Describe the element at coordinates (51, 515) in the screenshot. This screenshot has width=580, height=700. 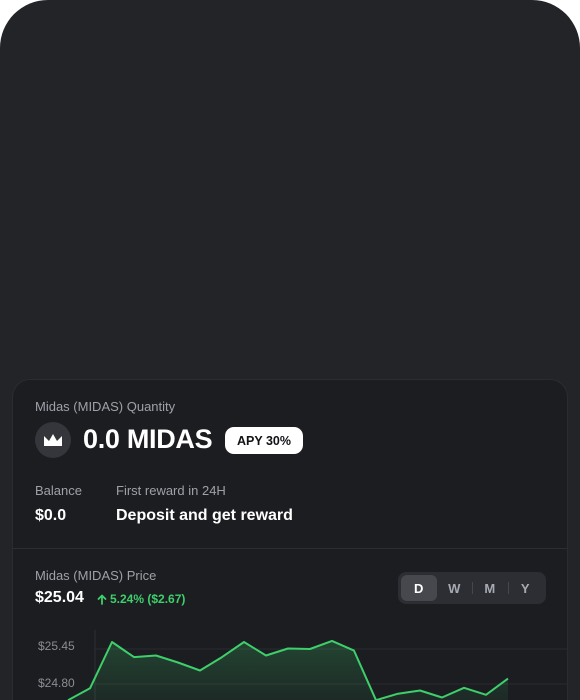
I see `balance-value: $0.0` at that location.